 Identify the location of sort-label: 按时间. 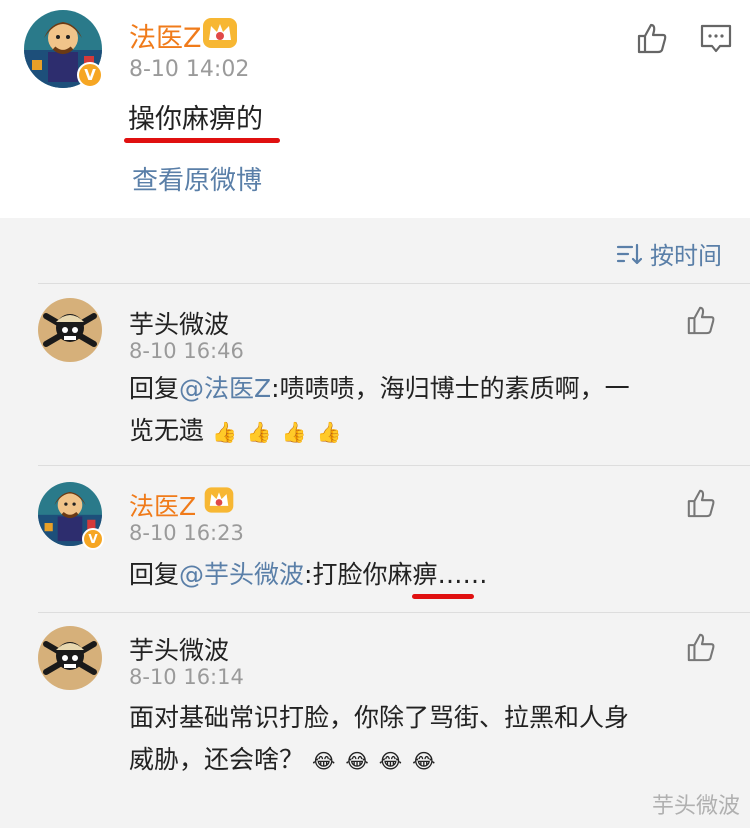
(686, 256).